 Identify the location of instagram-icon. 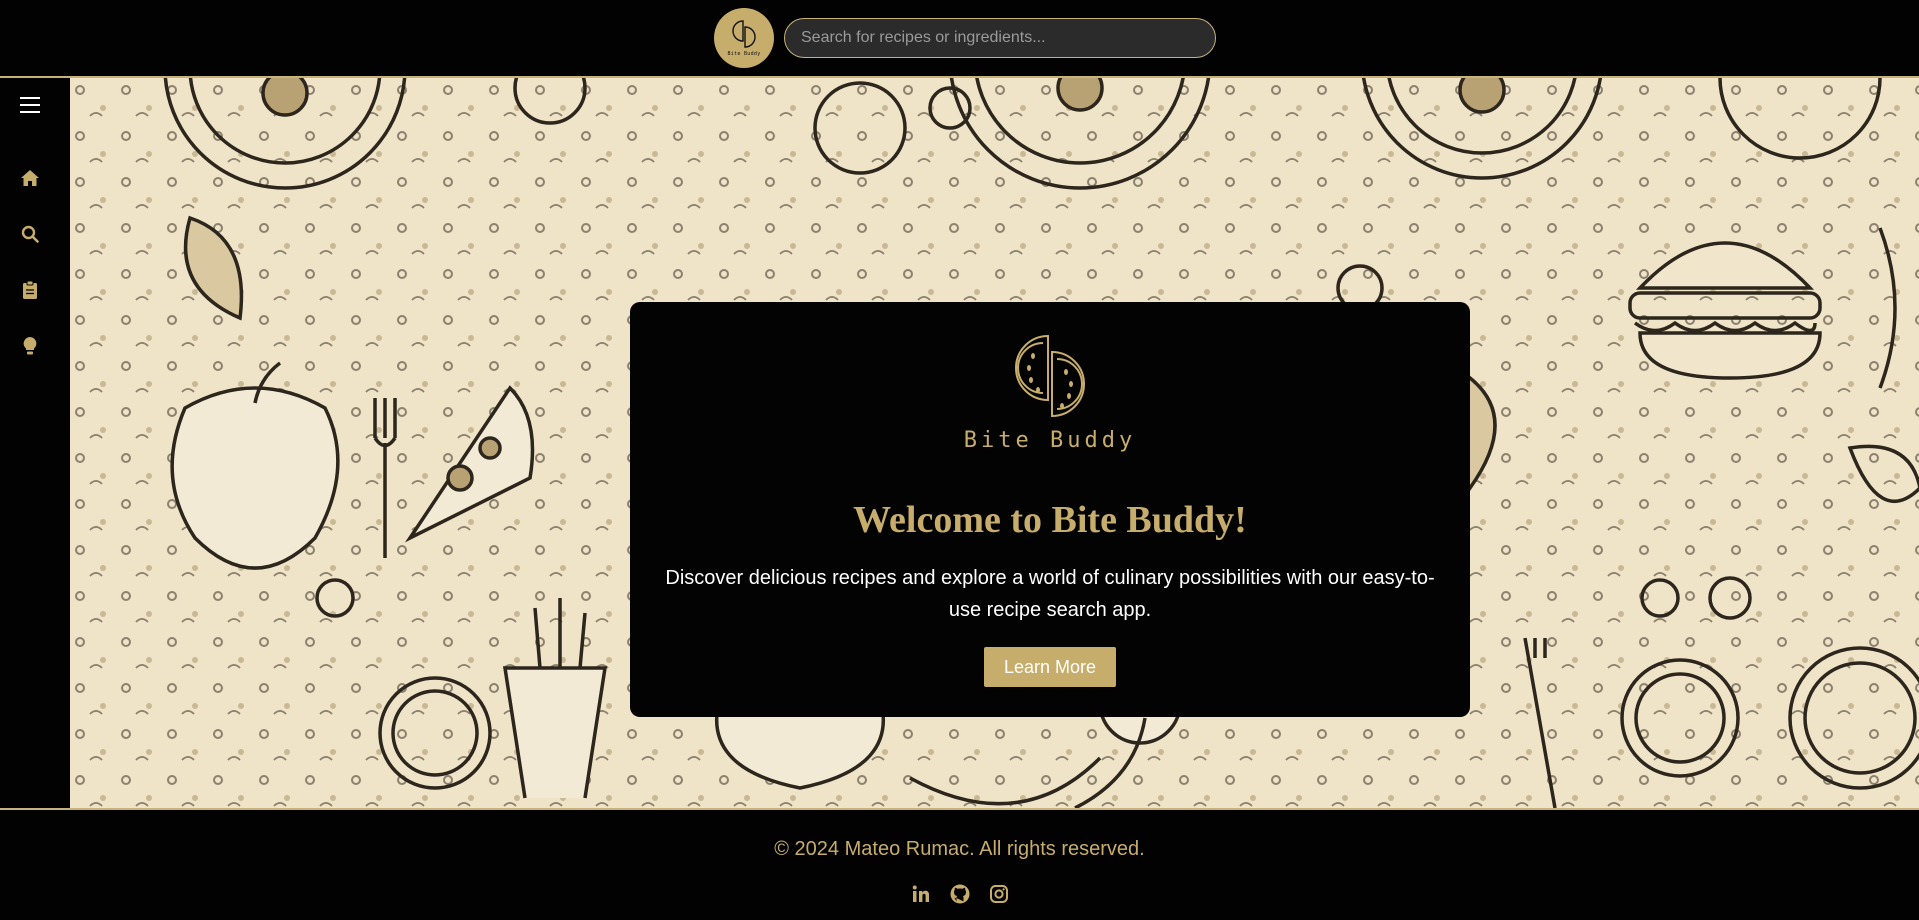
(999, 894).